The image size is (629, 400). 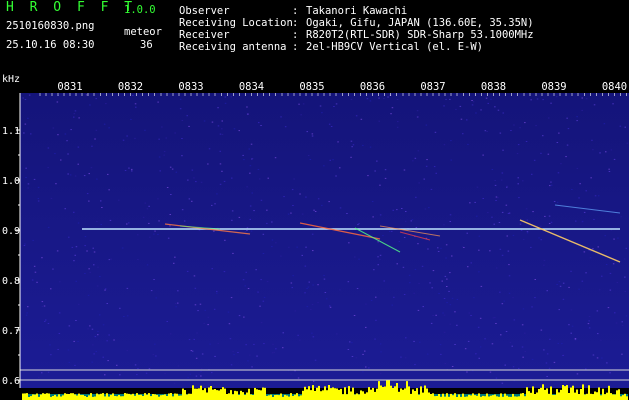 What do you see at coordinates (11, 131) in the screenshot?
I see `y-tick-label: 1.1` at bounding box center [11, 131].